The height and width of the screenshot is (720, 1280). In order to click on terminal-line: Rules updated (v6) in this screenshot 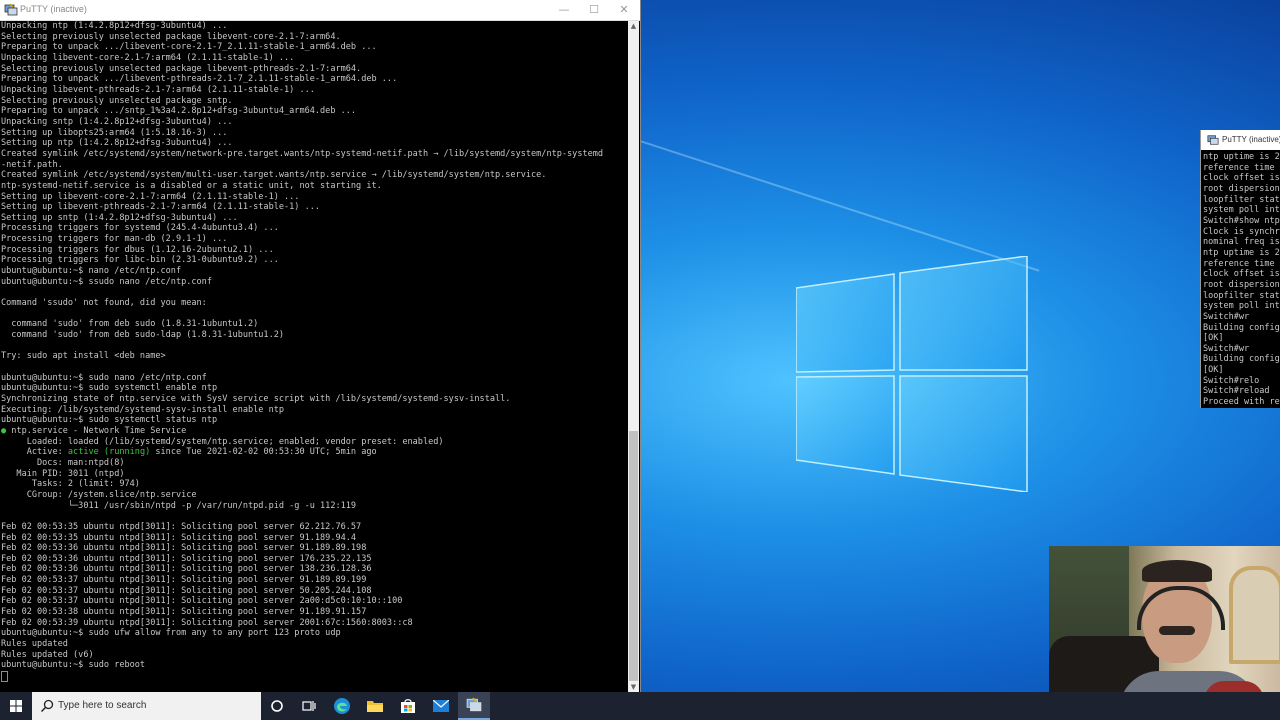, I will do `click(47, 654)`.